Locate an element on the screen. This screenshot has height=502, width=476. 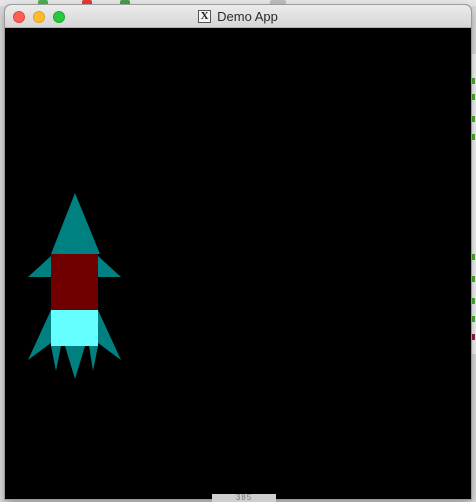
rocket-tail-section is located at coordinates (74, 328).